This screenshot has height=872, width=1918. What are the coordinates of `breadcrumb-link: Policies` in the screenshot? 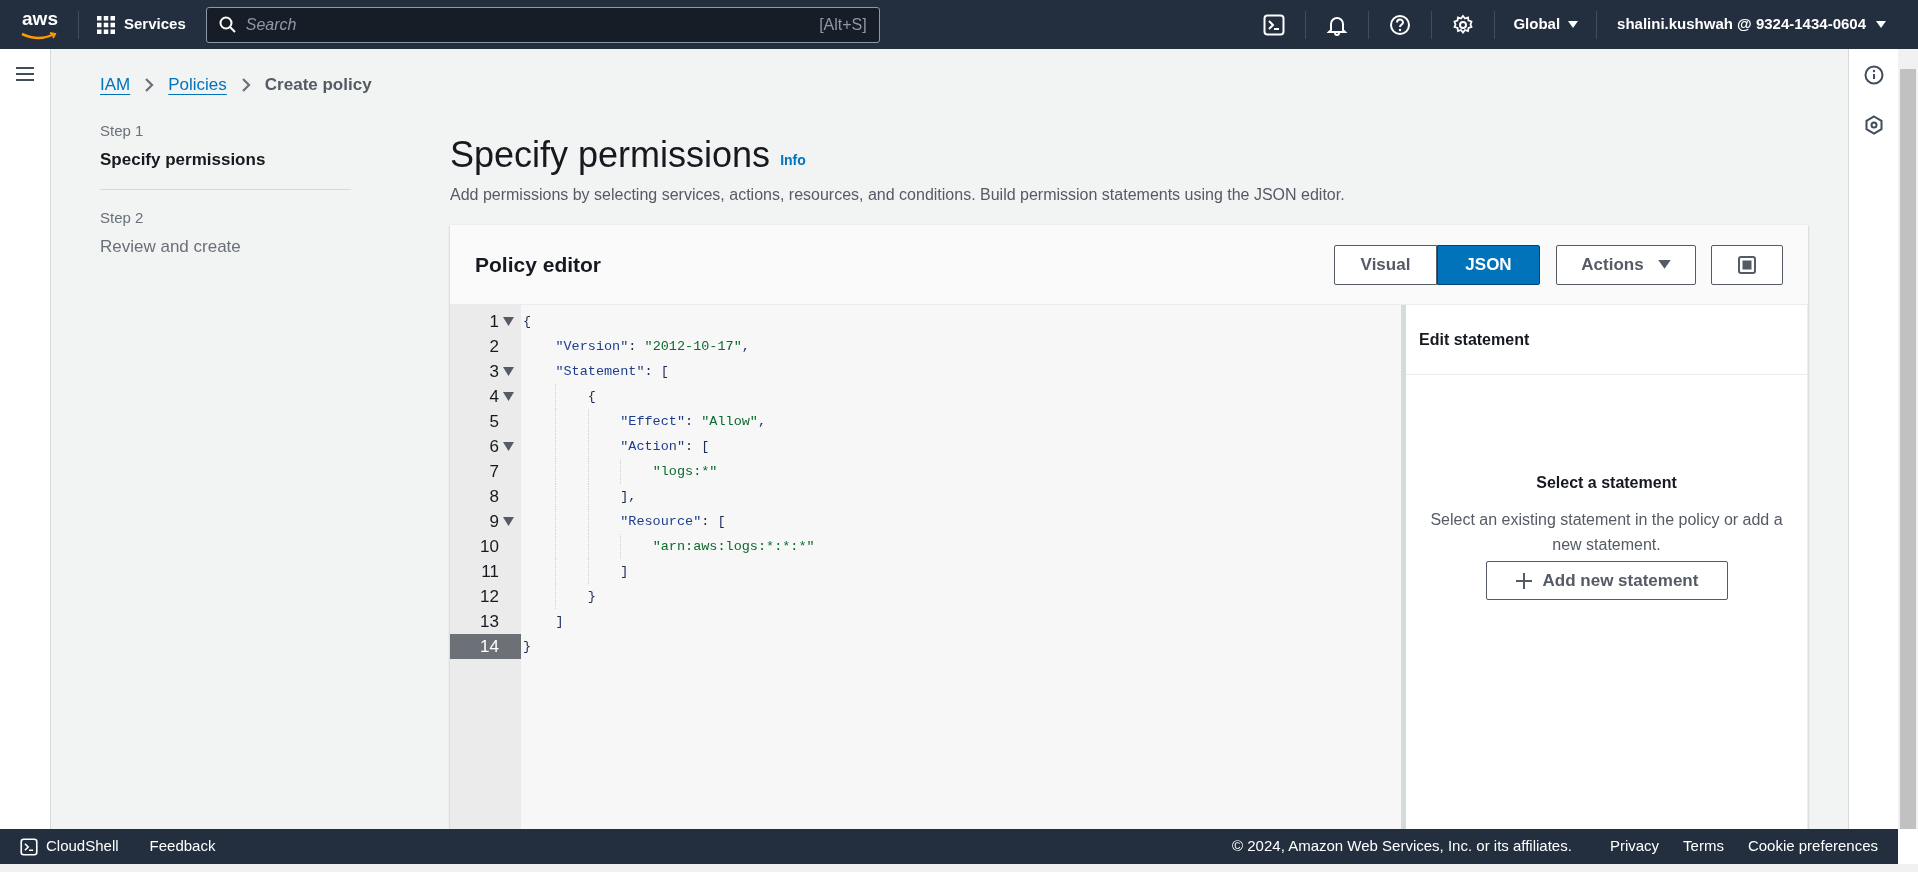 It's located at (197, 85).